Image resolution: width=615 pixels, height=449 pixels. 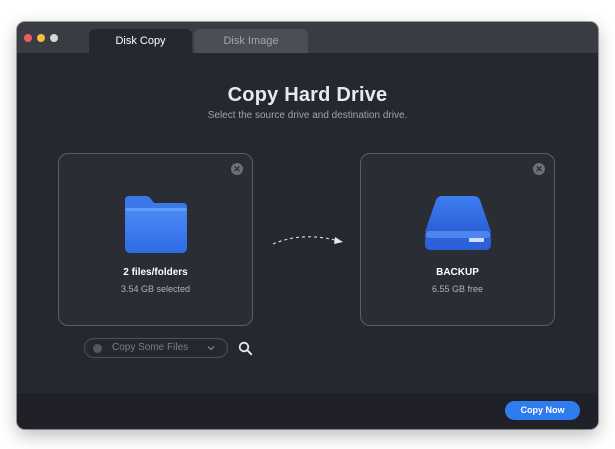 I want to click on source-detail: 3.54 GB selected, so click(x=155, y=289).